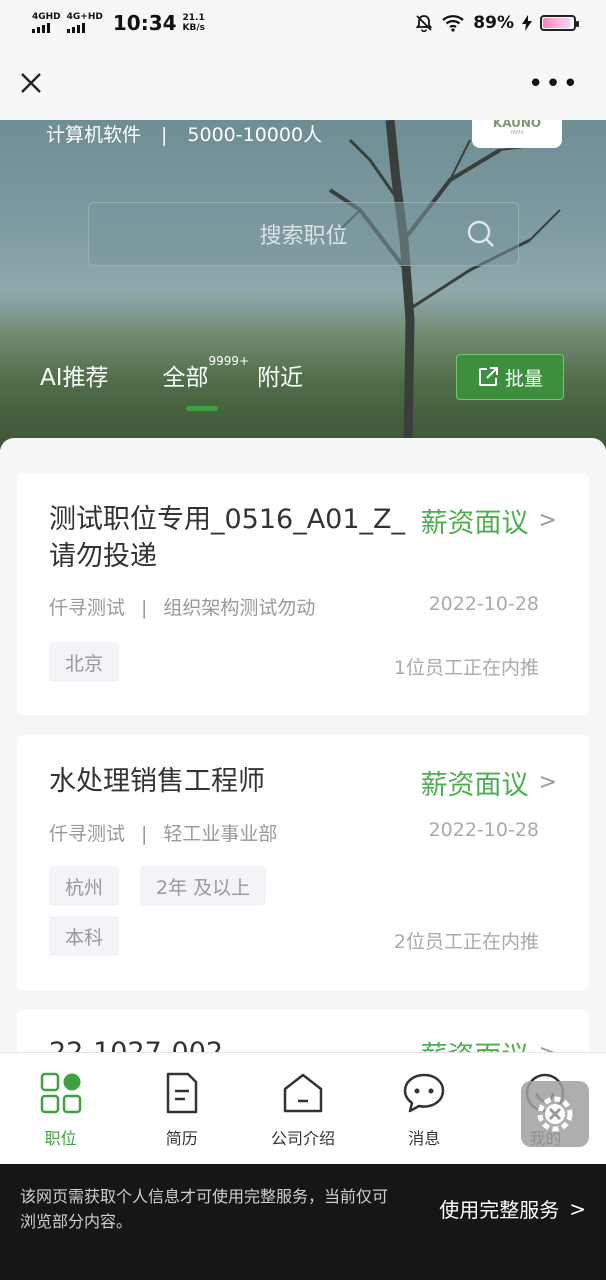  I want to click on referral-count: 2位员工正在内推, so click(466, 942).